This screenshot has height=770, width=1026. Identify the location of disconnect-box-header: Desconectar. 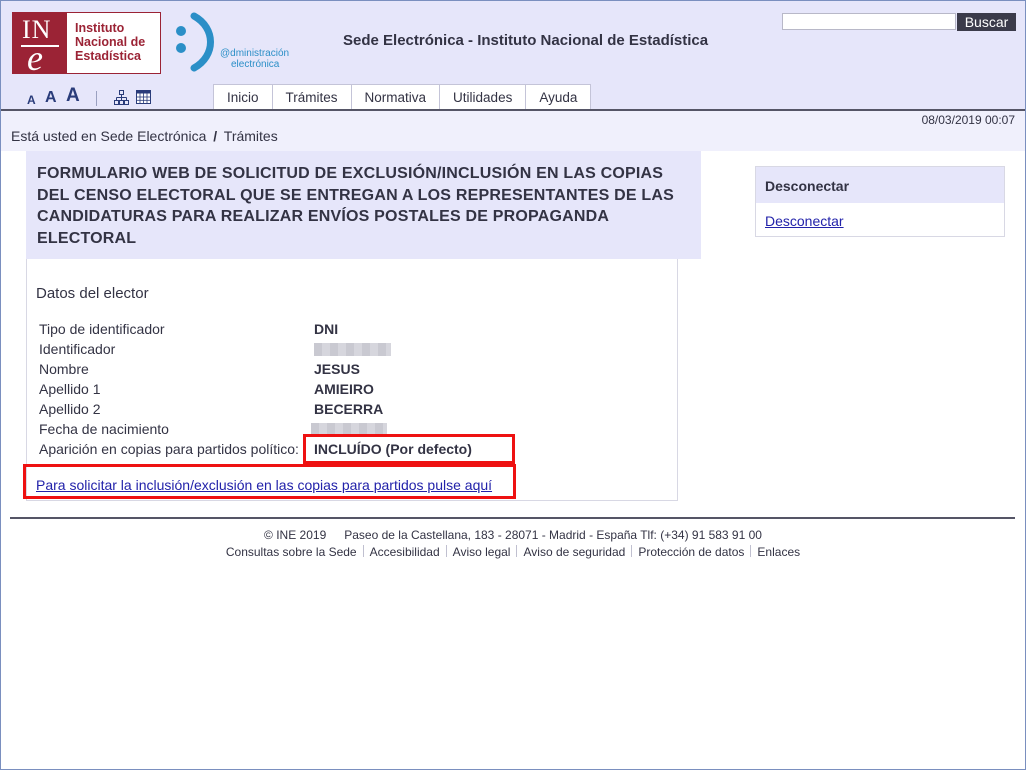
(880, 185).